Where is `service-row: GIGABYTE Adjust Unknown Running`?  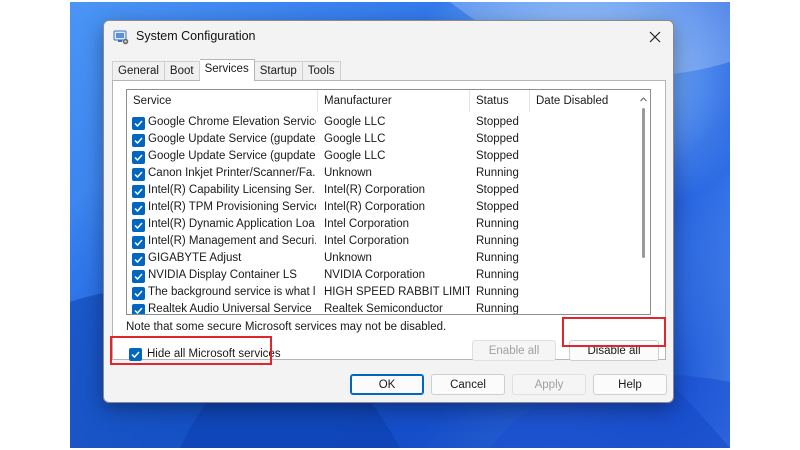 service-row: GIGABYTE Adjust Unknown Running is located at coordinates (382, 259).